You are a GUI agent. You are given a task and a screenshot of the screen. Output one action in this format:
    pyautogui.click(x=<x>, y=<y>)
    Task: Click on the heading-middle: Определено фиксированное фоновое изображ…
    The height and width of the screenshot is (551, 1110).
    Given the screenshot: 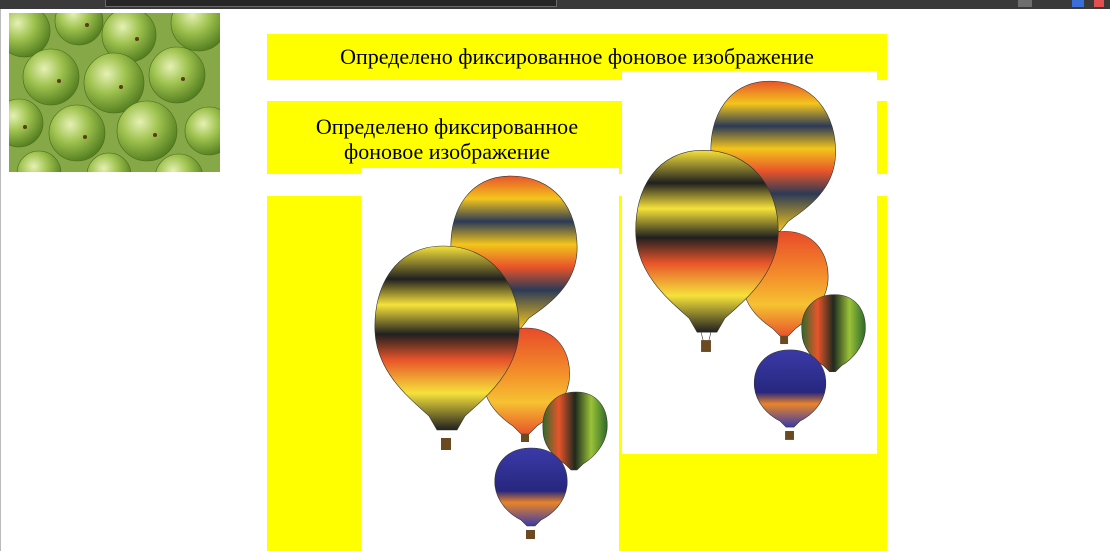 What is the action you would take?
    pyautogui.click(x=447, y=139)
    